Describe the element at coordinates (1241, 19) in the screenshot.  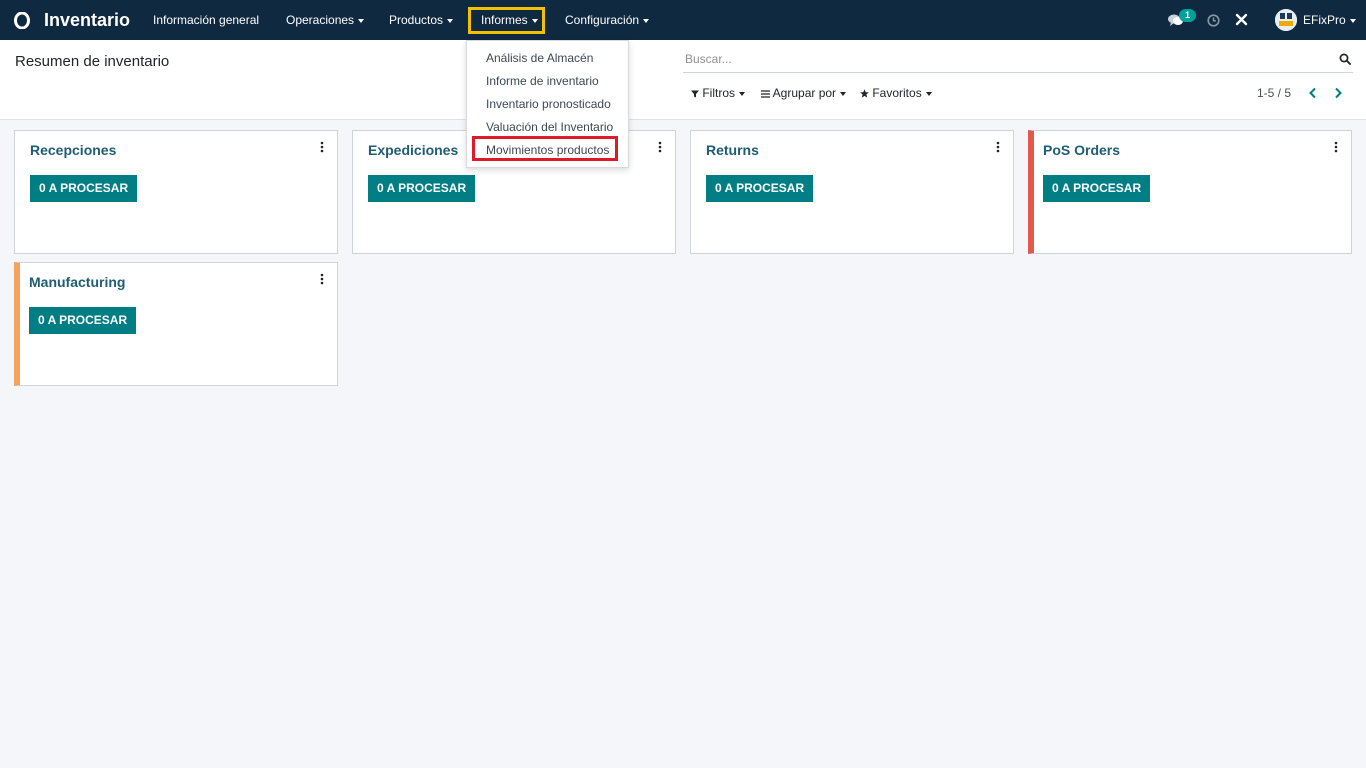
I see `tools-icon` at that location.